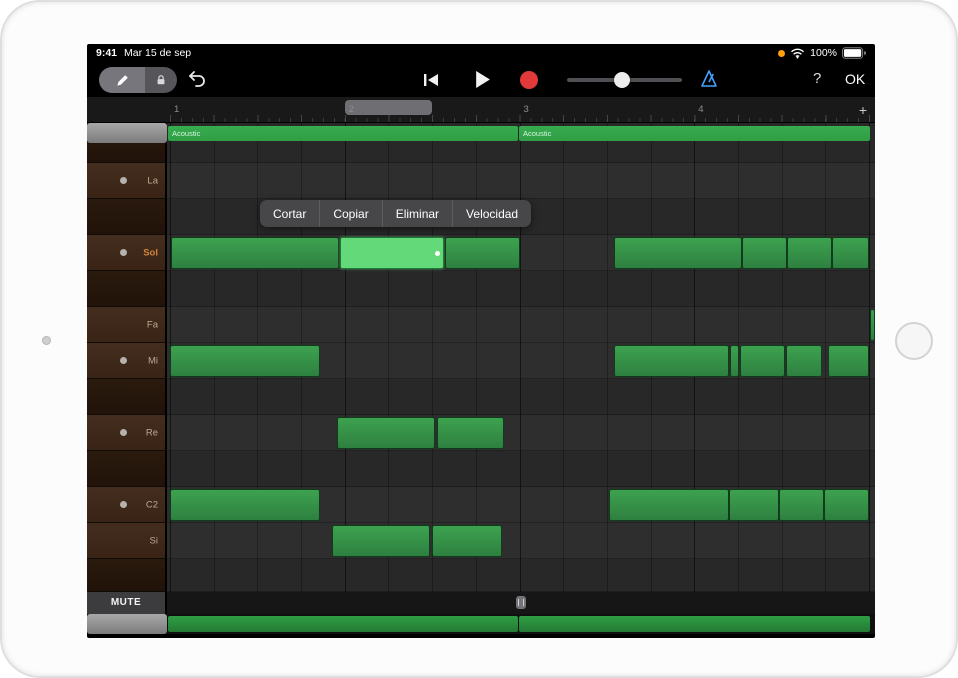  What do you see at coordinates (492, 213) in the screenshot?
I see `context-menu-velocidad: Velocidad` at bounding box center [492, 213].